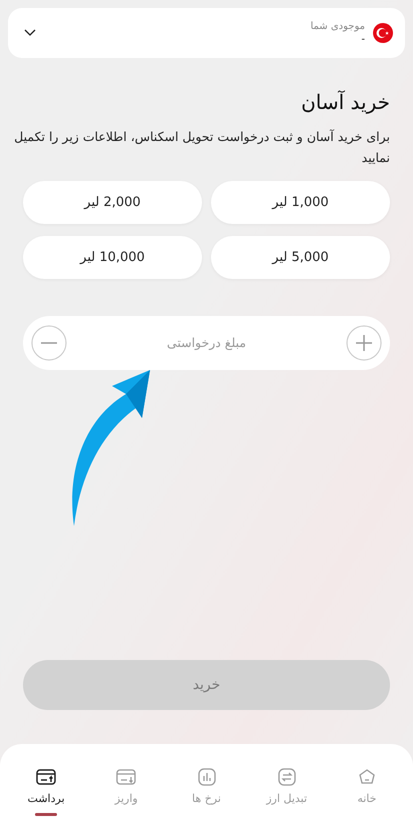 This screenshot has width=413, height=834. I want to click on amount-preset-button: 5,000 لیر, so click(300, 257).